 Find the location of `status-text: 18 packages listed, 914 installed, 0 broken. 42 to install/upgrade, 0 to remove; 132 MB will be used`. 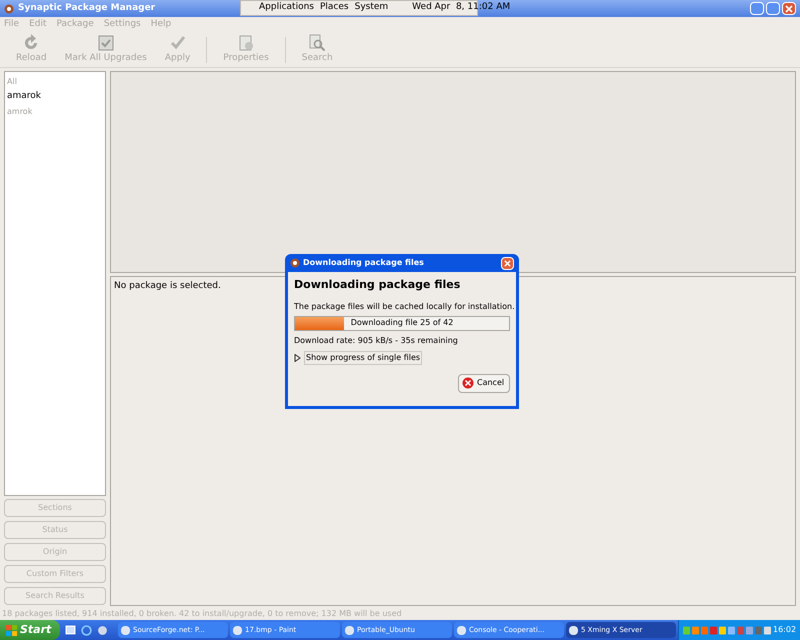

status-text: 18 packages listed, 914 installed, 0 broken. 42 to install/upgrade, 0 to remove; 132 MB will be used is located at coordinates (202, 614).